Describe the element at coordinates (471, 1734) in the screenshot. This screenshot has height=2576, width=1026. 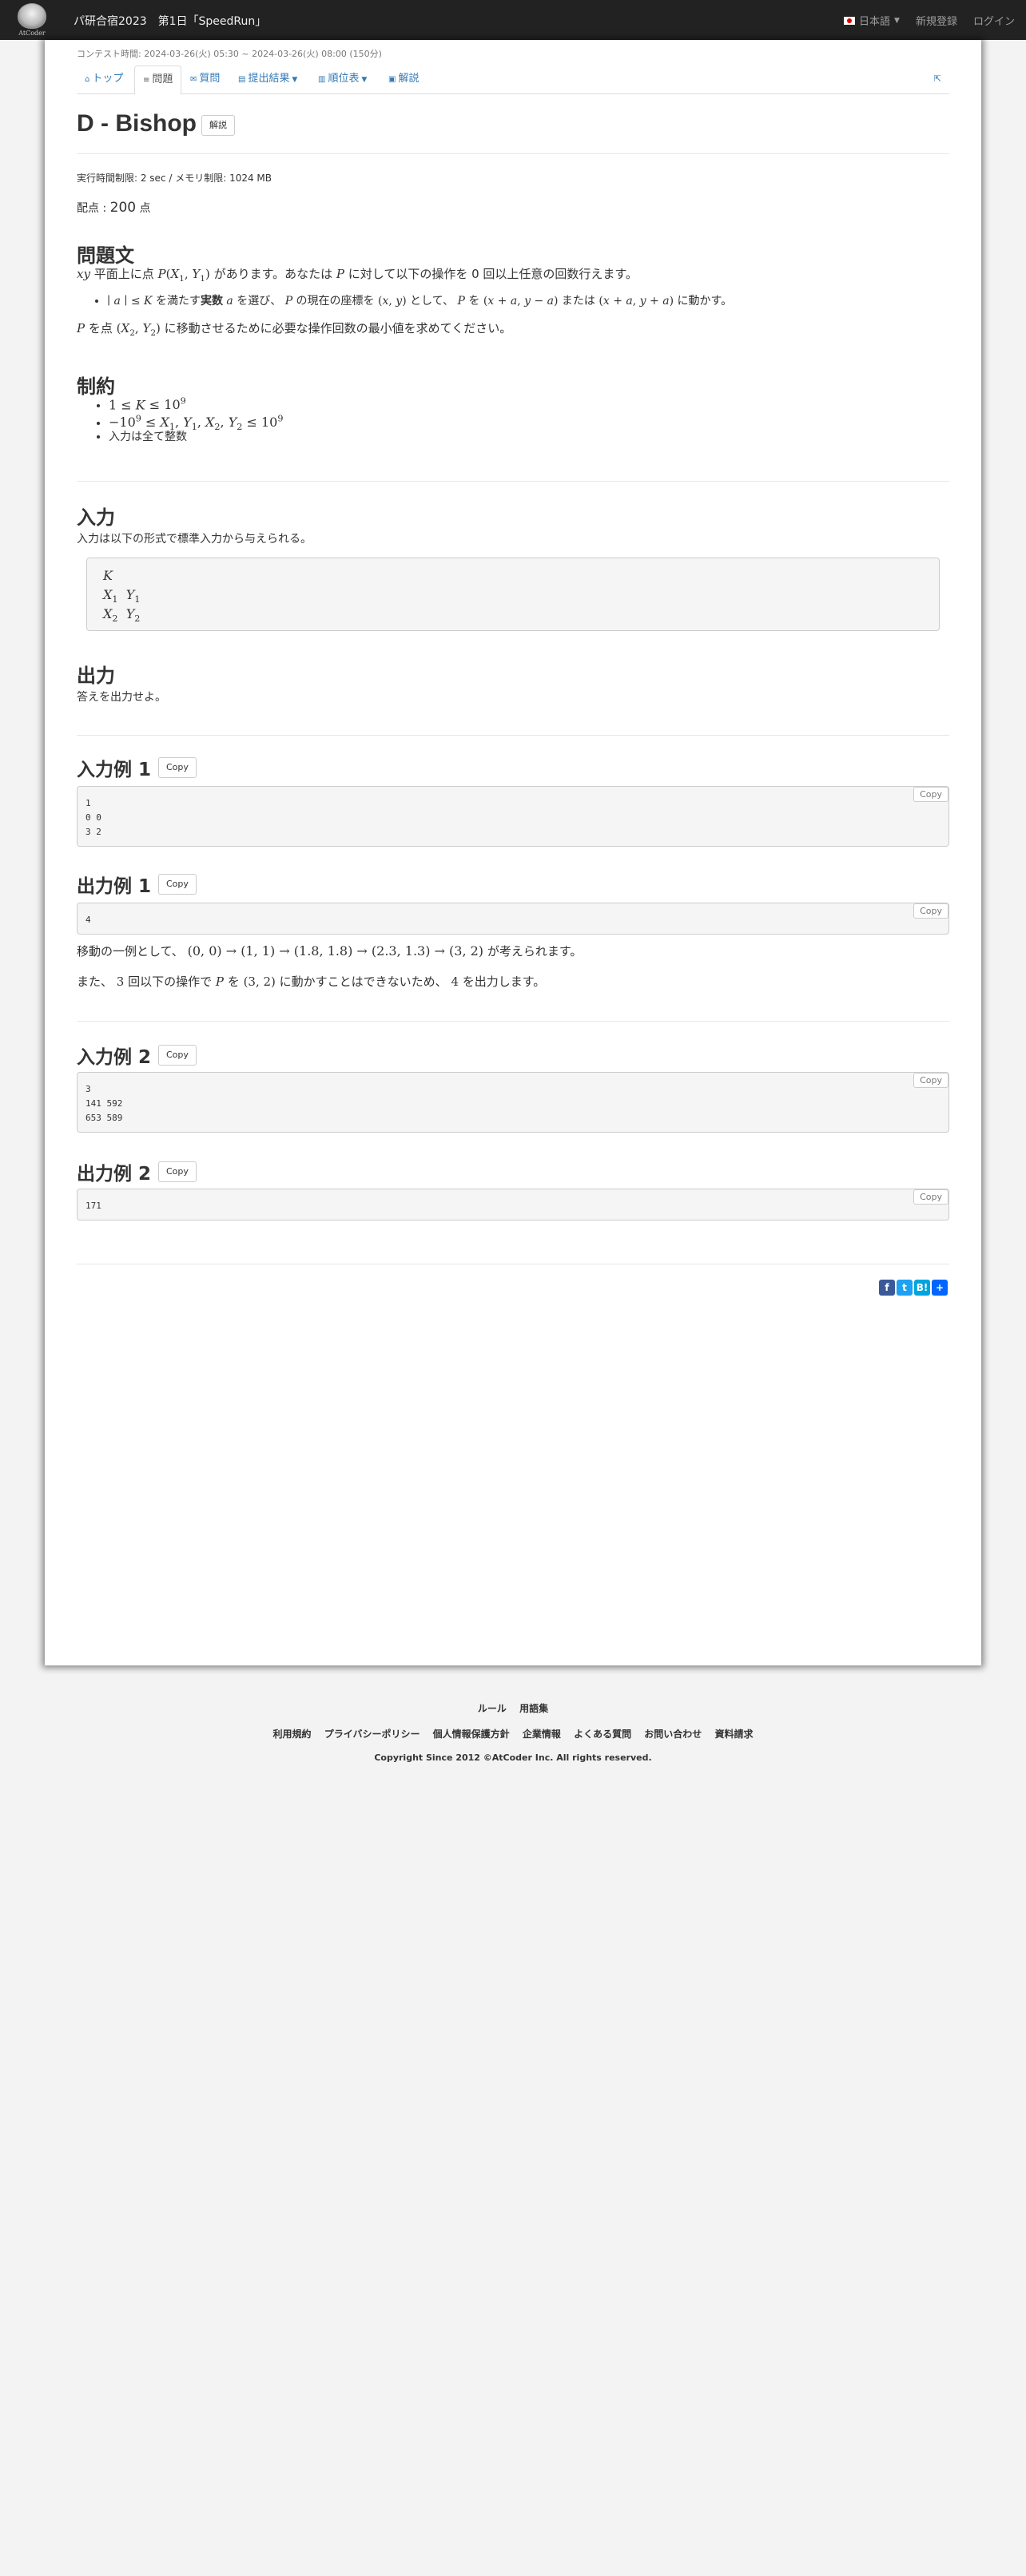
I see `footer-link-personal-info: 個人情報保護方針` at that location.